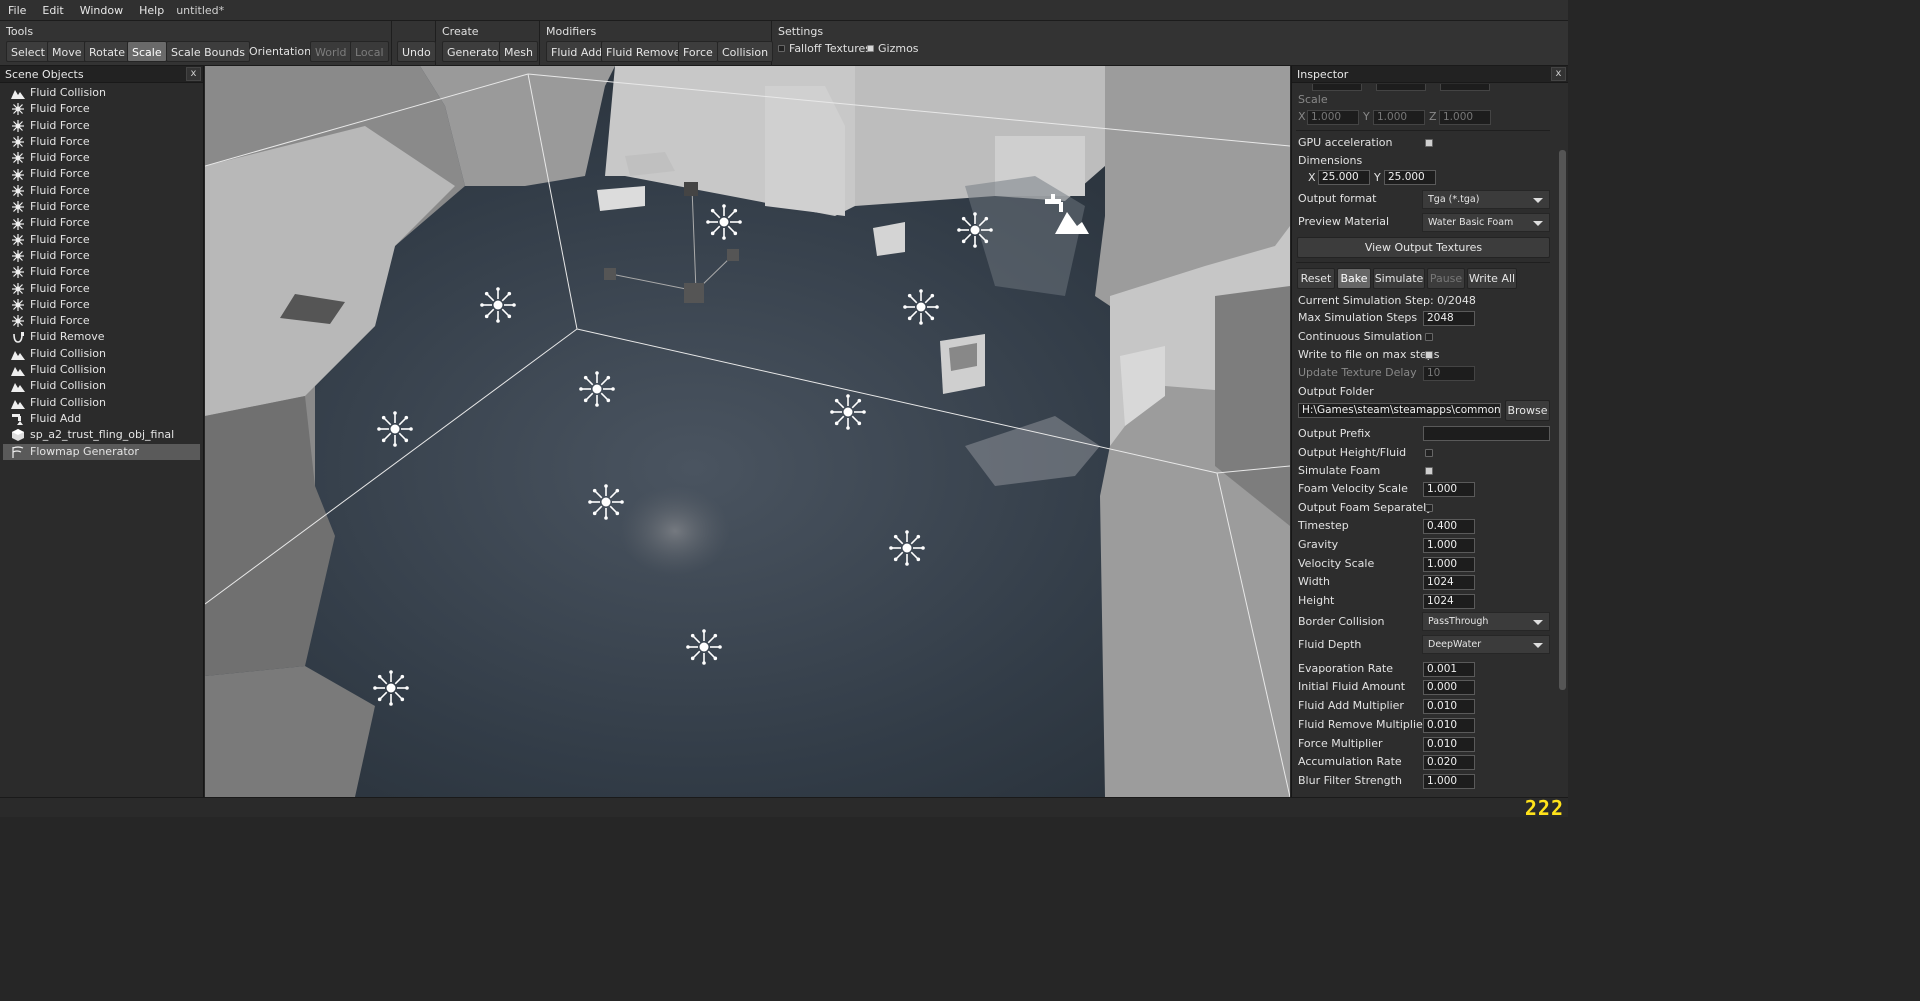 Image resolution: width=1920 pixels, height=1001 pixels. What do you see at coordinates (1449, 706) in the screenshot?
I see `fluid-add-multiplier-field: 0.010` at bounding box center [1449, 706].